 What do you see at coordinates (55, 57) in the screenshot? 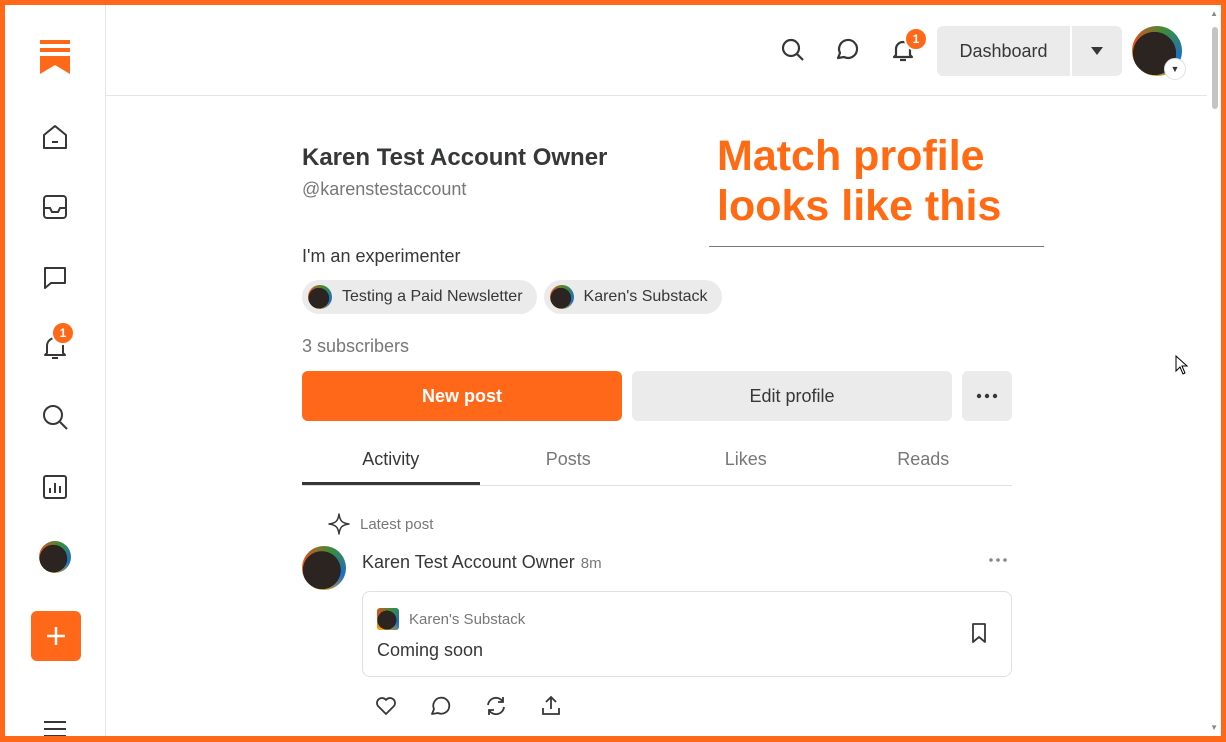
I see `substack-logo-icon` at bounding box center [55, 57].